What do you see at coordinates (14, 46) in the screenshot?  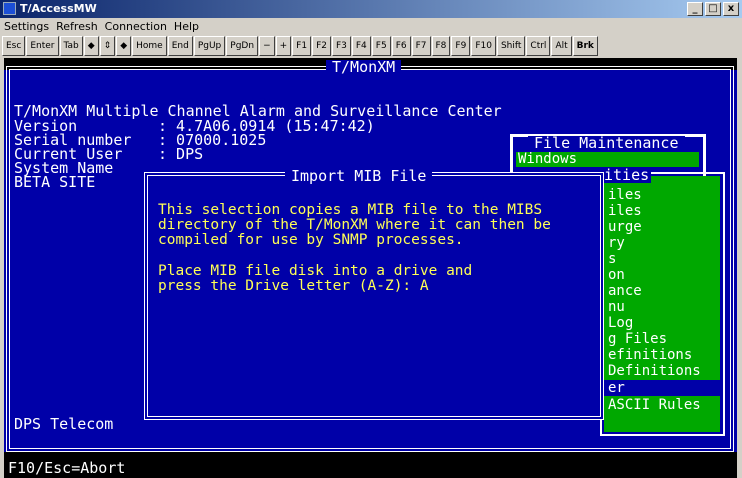 I see `key-esc: Esc` at bounding box center [14, 46].